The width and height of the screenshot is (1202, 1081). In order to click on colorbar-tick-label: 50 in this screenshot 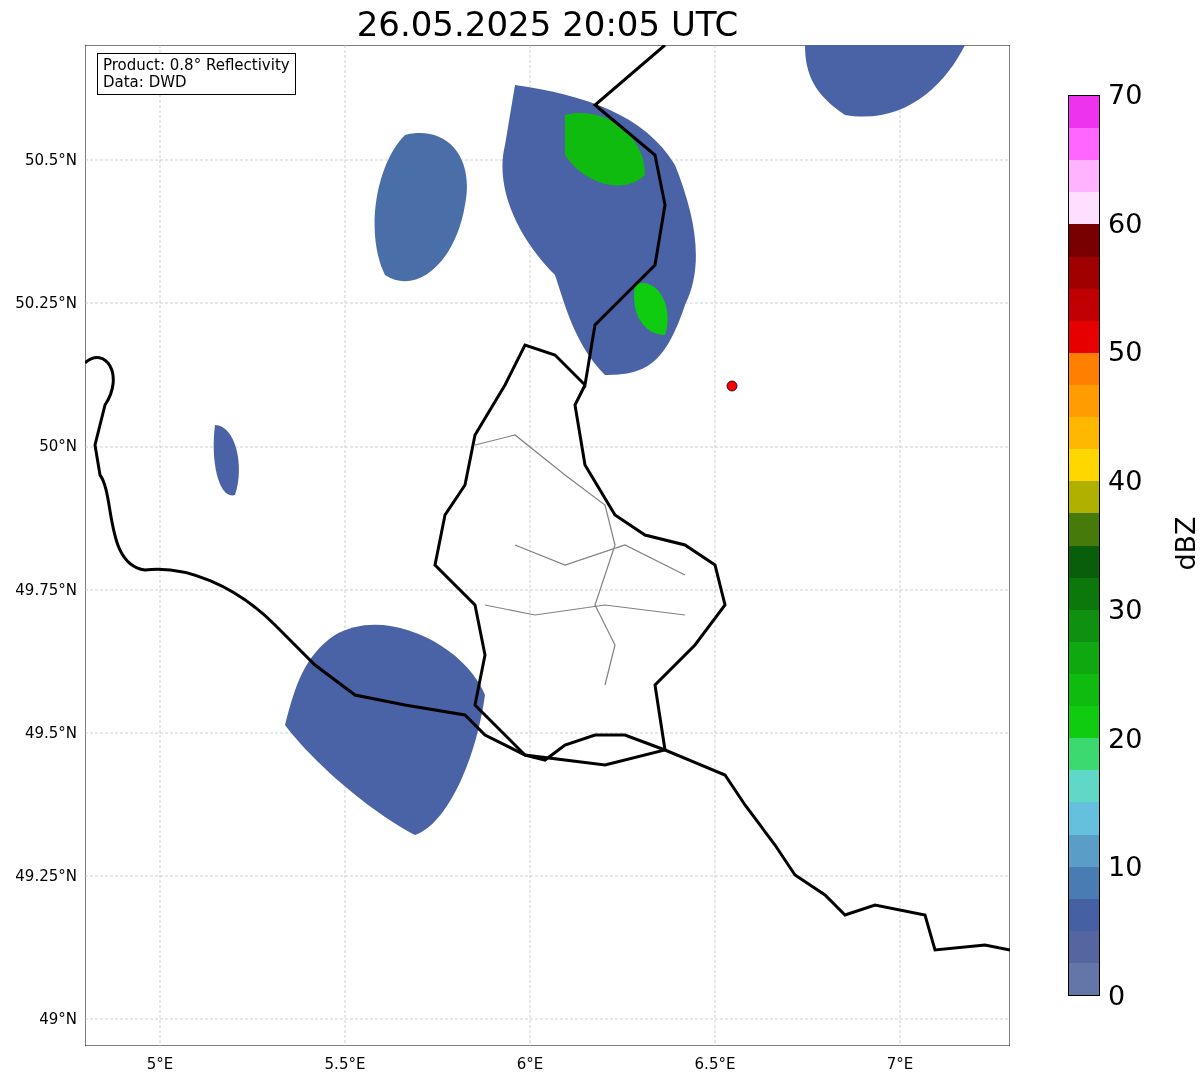, I will do `click(1125, 352)`.